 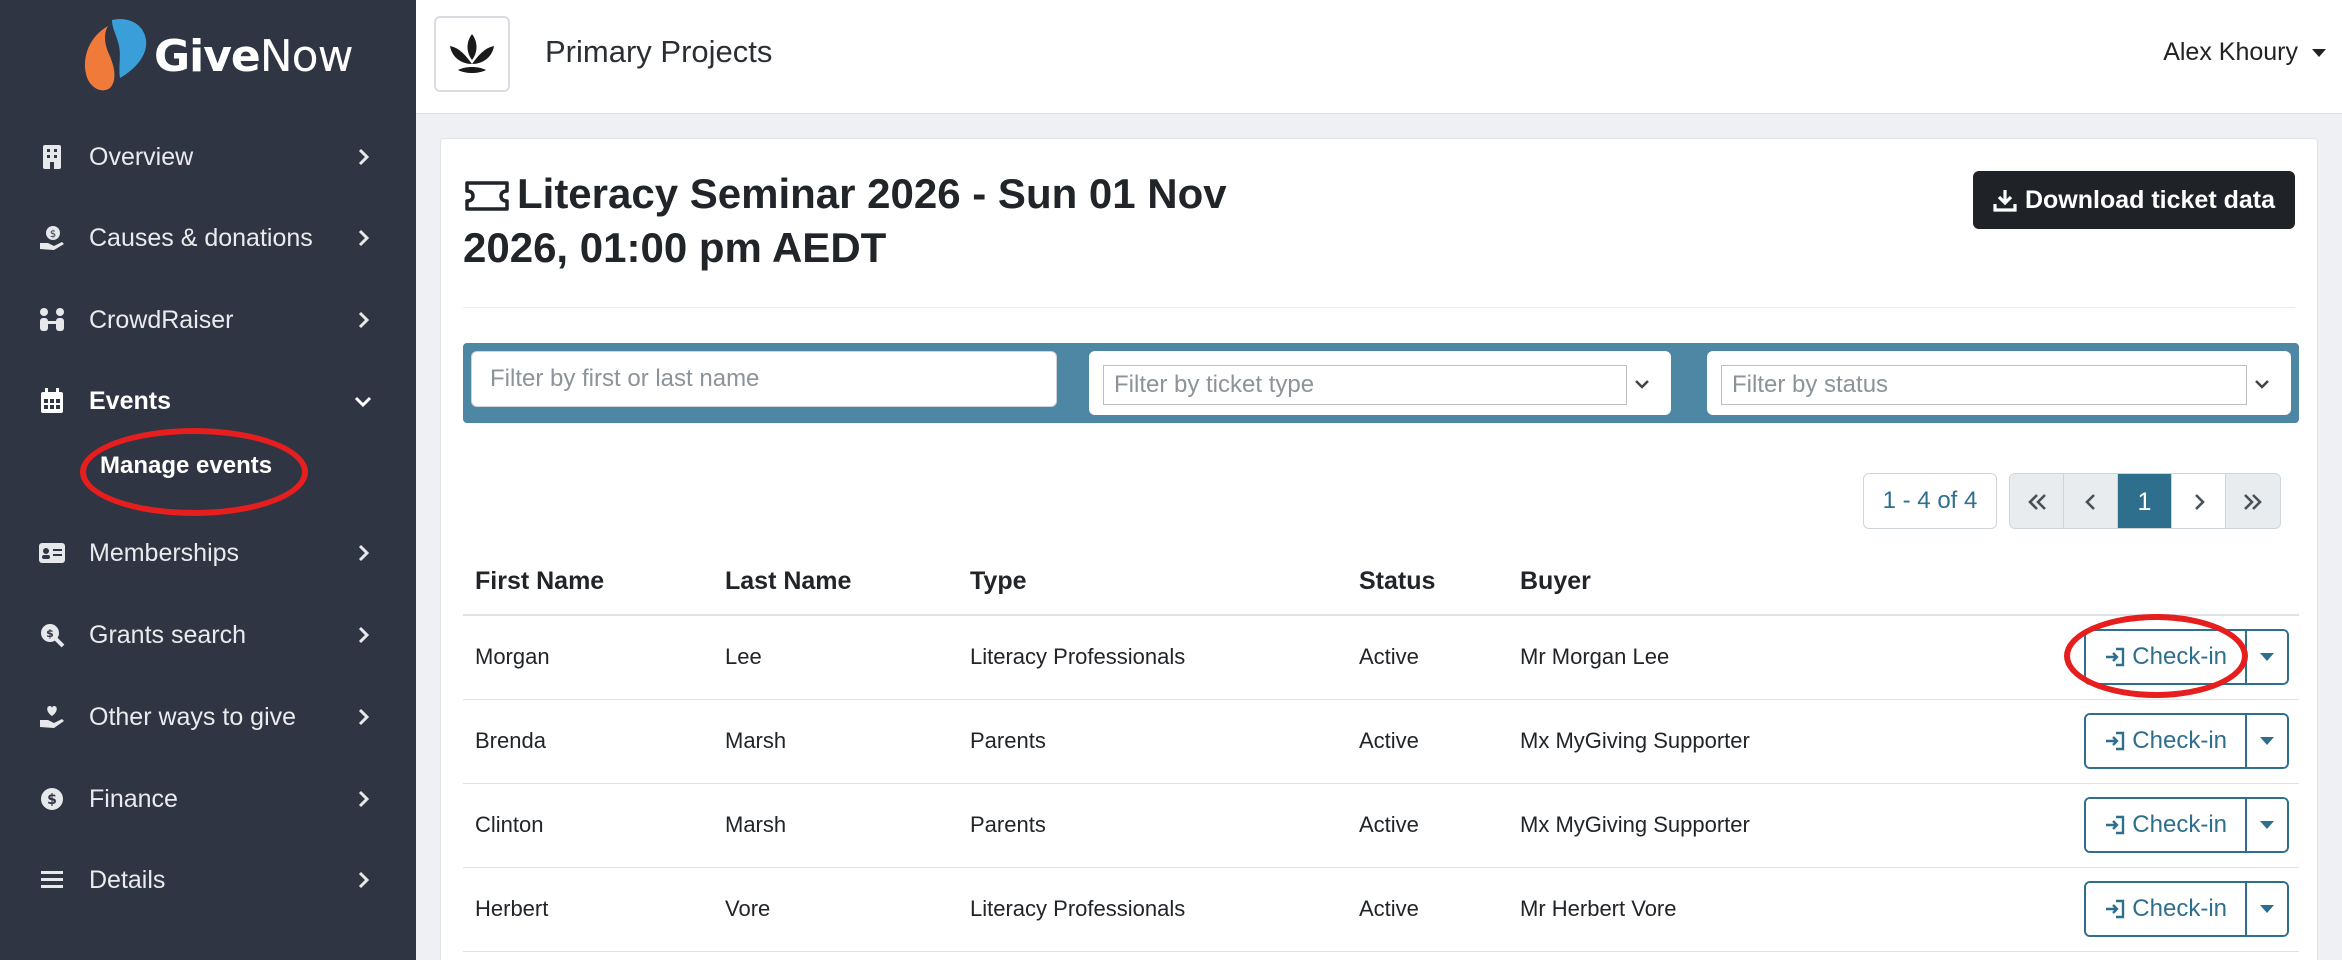 What do you see at coordinates (208, 799) in the screenshot?
I see `sidebar-item-finance: $ Finance` at bounding box center [208, 799].